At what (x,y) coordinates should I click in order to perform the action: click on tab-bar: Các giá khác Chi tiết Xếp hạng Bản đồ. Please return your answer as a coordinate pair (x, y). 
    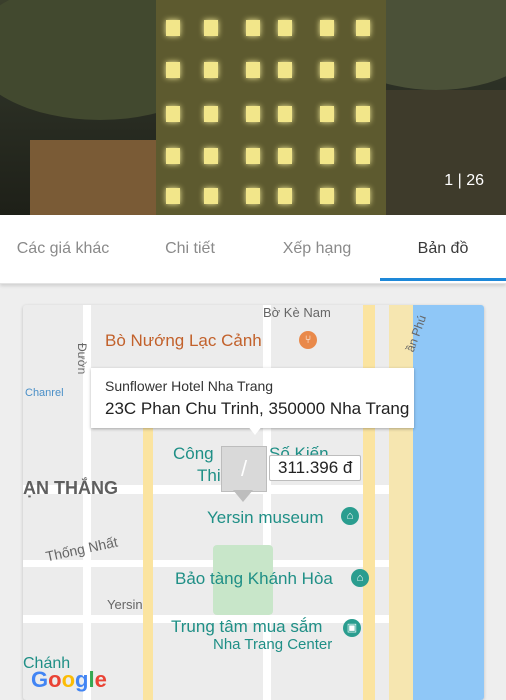
    Looking at the image, I should click on (253, 249).